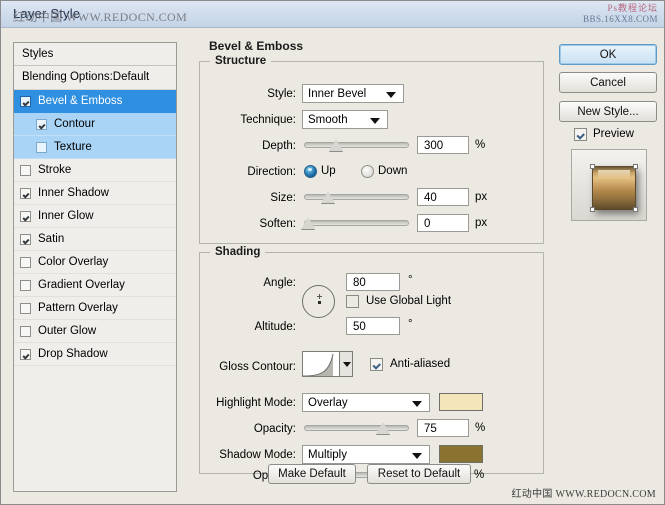 The width and height of the screenshot is (665, 505). I want to click on sidebar-item-bevel-emboss: Bevel & Emboss, so click(95, 101).